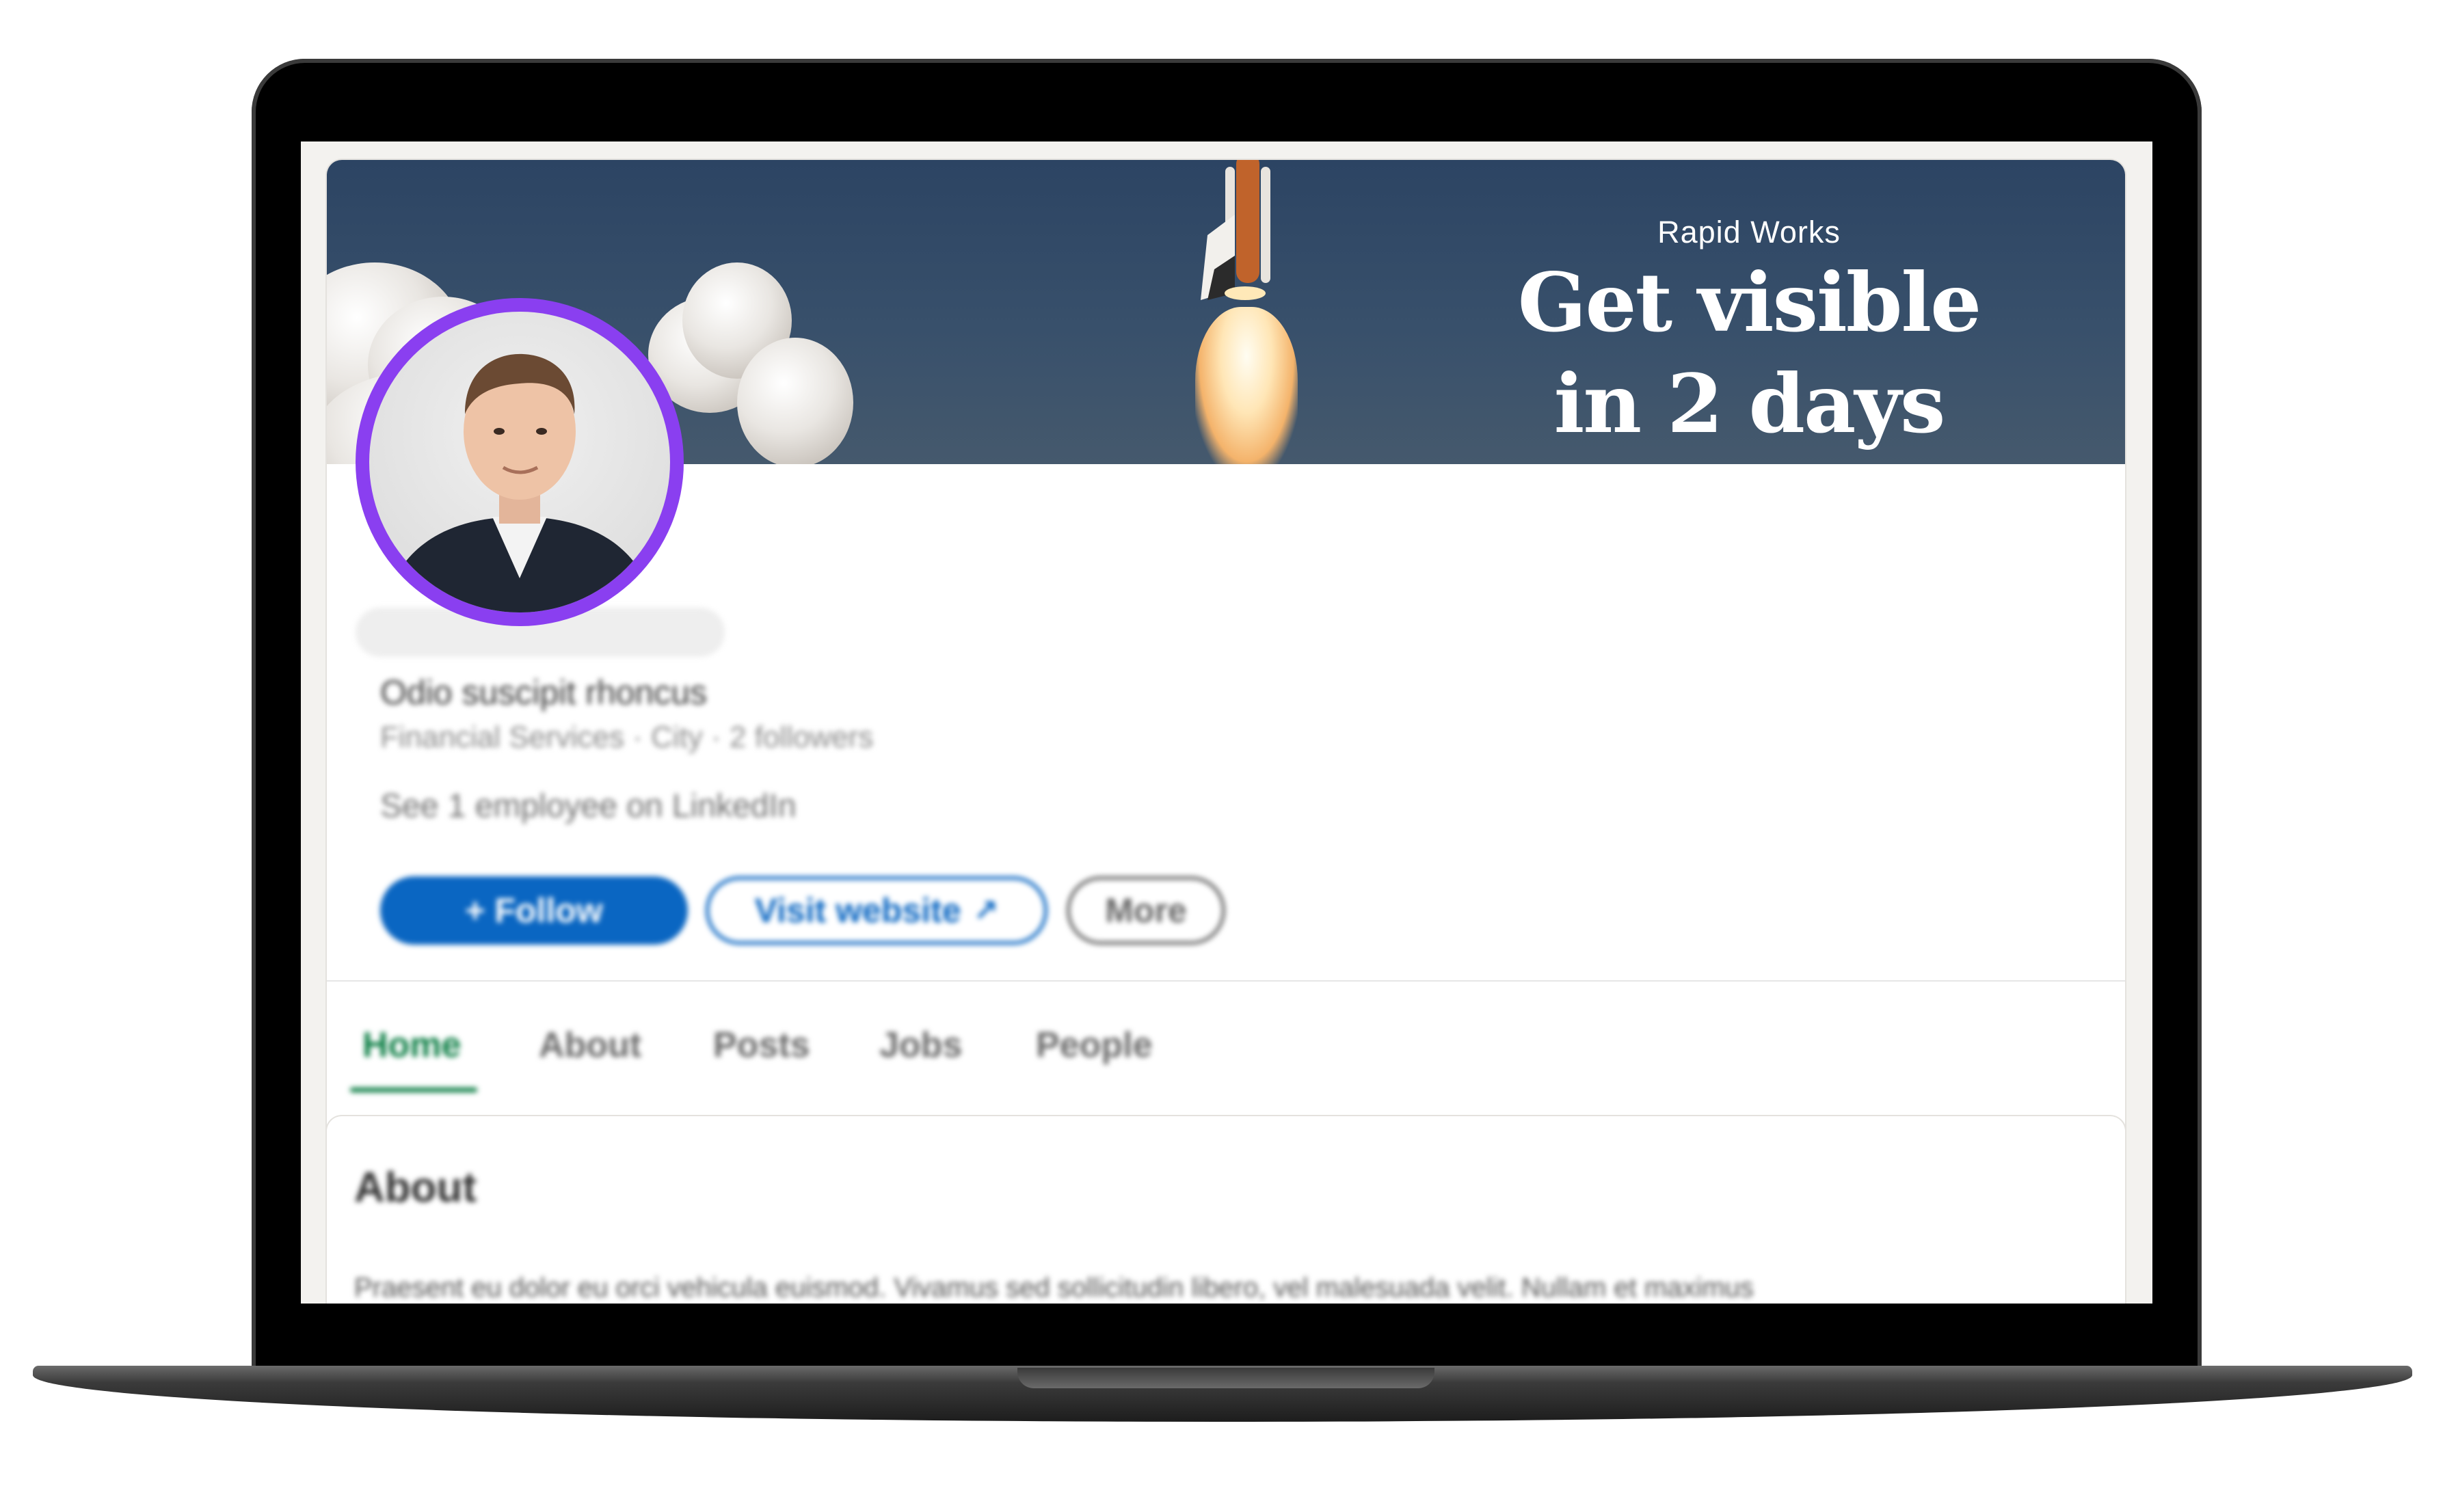 Image resolution: width=2443 pixels, height=1512 pixels. What do you see at coordinates (588, 806) in the screenshot?
I see `employees-link: See 1 employee on LinkedIn` at bounding box center [588, 806].